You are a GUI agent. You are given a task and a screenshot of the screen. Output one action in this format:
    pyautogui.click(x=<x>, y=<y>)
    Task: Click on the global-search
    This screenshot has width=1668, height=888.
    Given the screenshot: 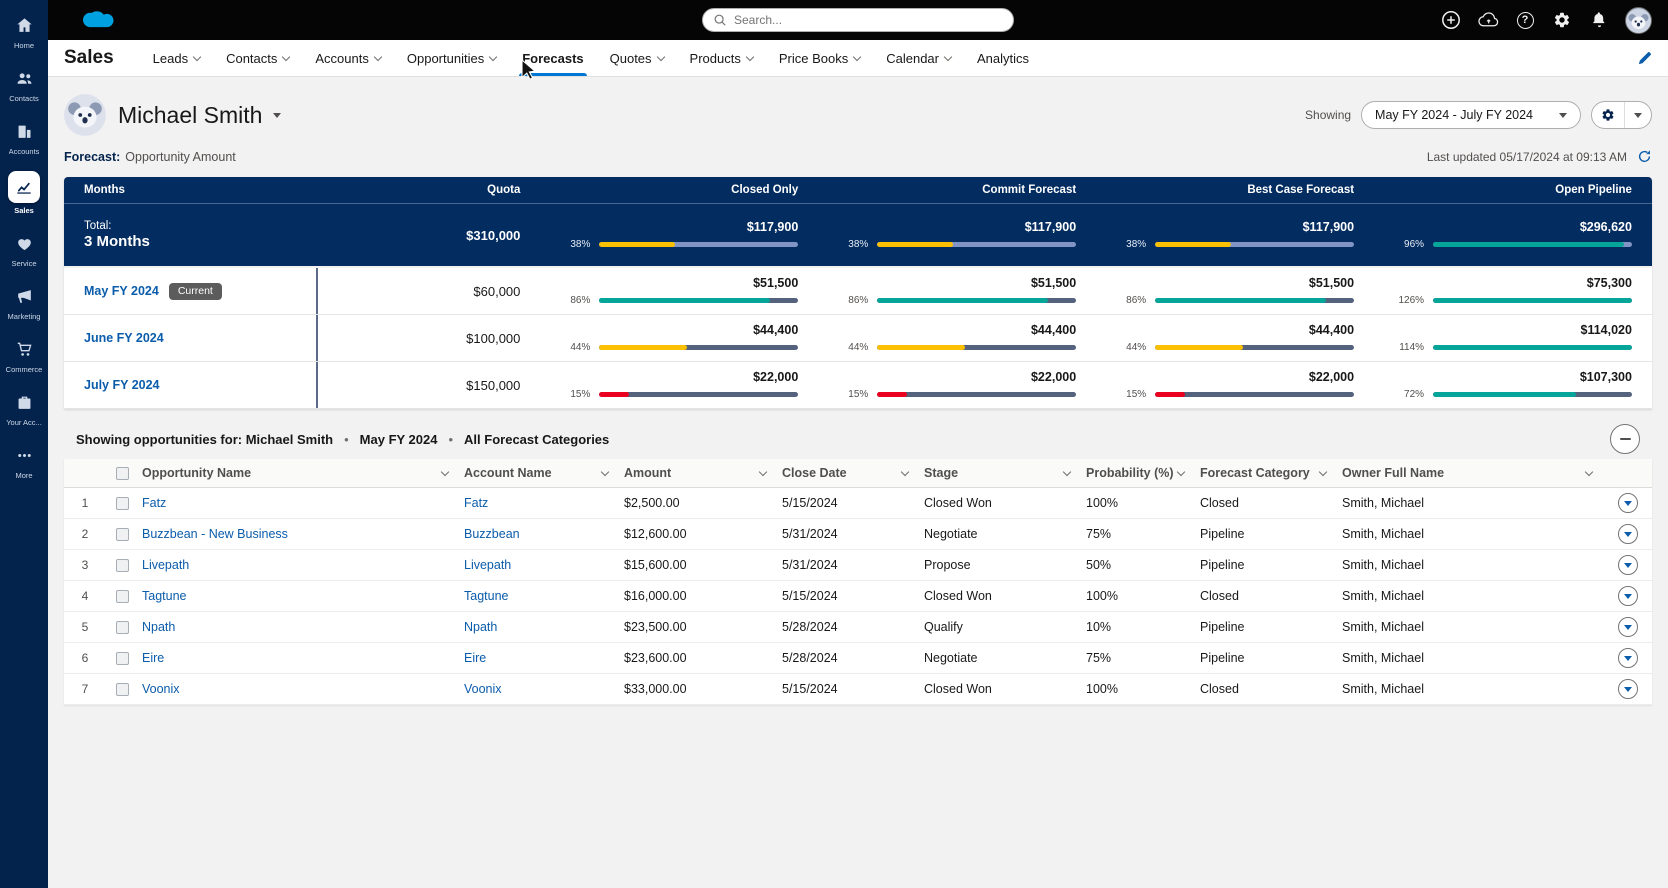 What is the action you would take?
    pyautogui.click(x=858, y=20)
    